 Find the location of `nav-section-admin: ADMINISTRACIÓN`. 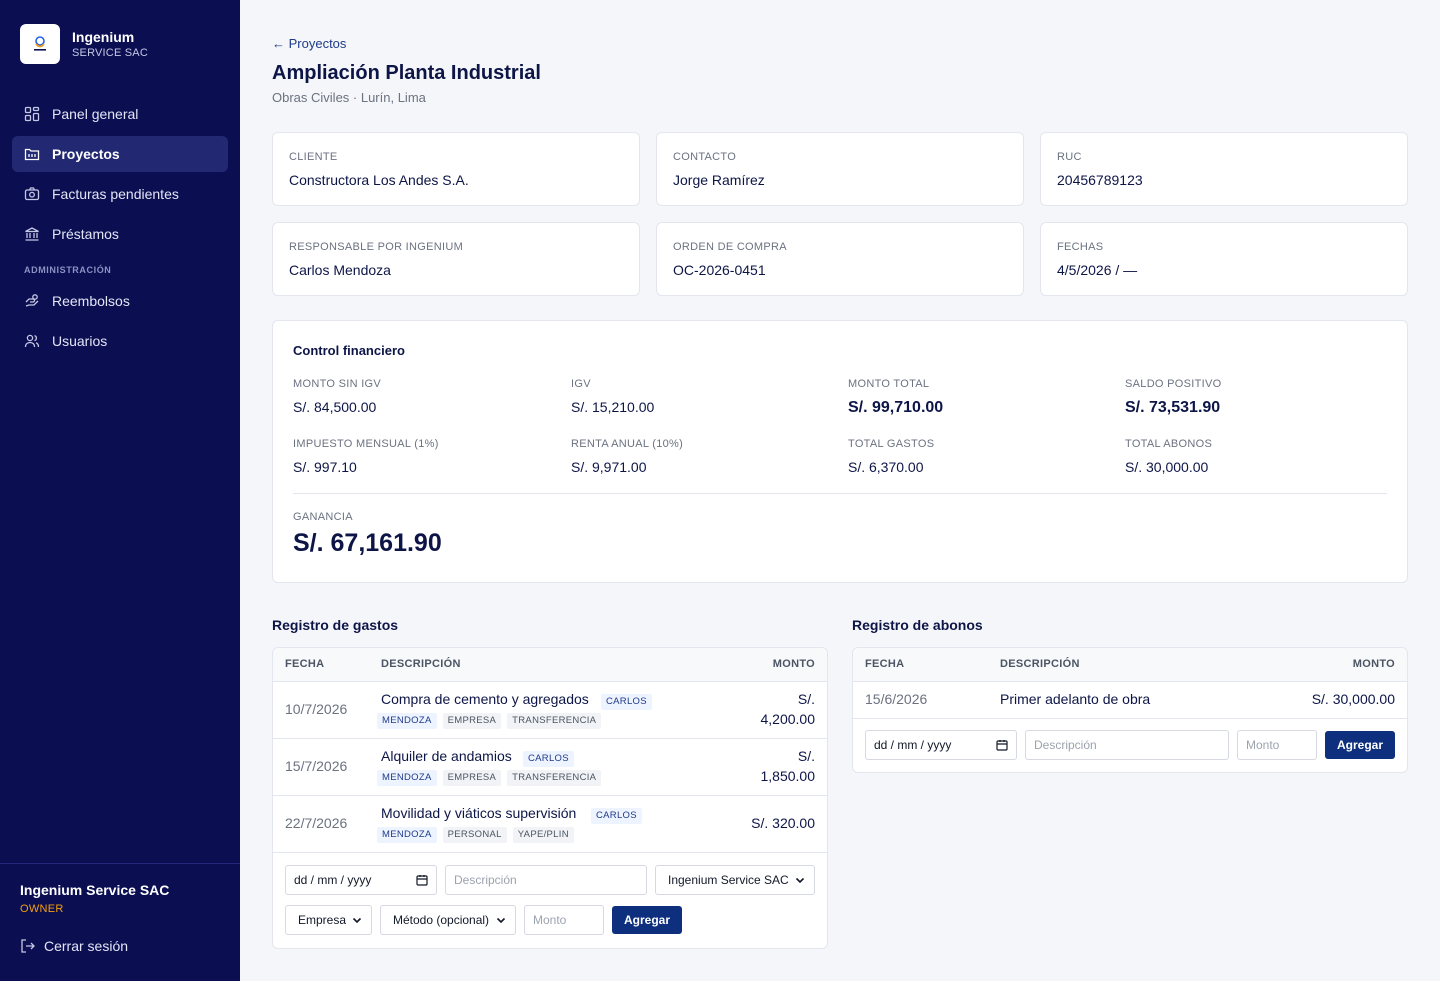

nav-section-admin: ADMINISTRACIÓN is located at coordinates (68, 270).